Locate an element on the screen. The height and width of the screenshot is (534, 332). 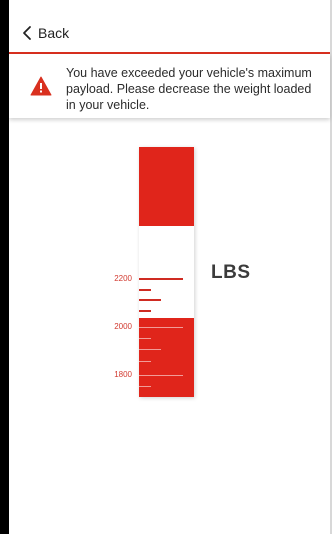
warning-triangle-icon is located at coordinates (41, 86).